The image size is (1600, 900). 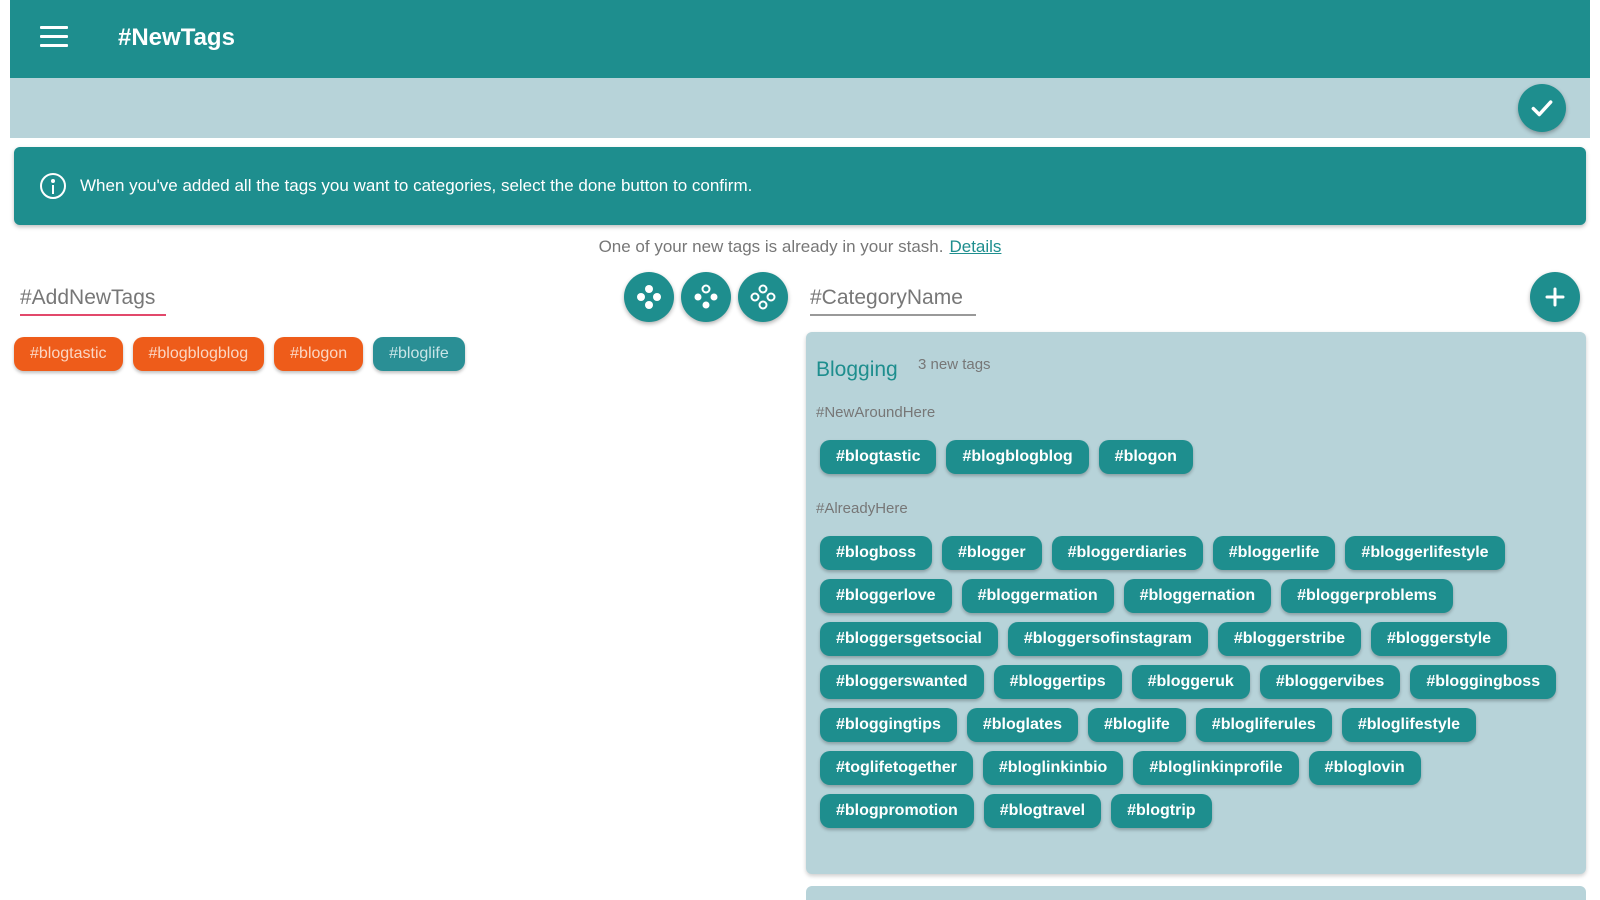 What do you see at coordinates (1483, 682) in the screenshot?
I see `tag-chip: #bloggingboss` at bounding box center [1483, 682].